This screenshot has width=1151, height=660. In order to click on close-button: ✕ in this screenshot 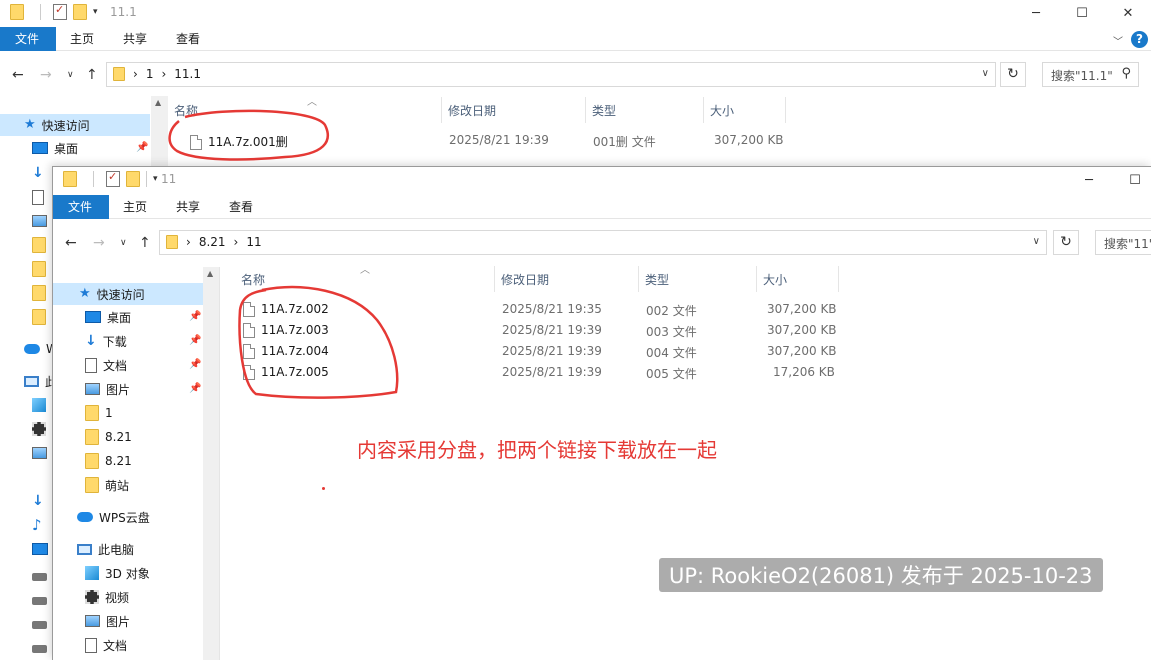, I will do `click(1128, 13)`.